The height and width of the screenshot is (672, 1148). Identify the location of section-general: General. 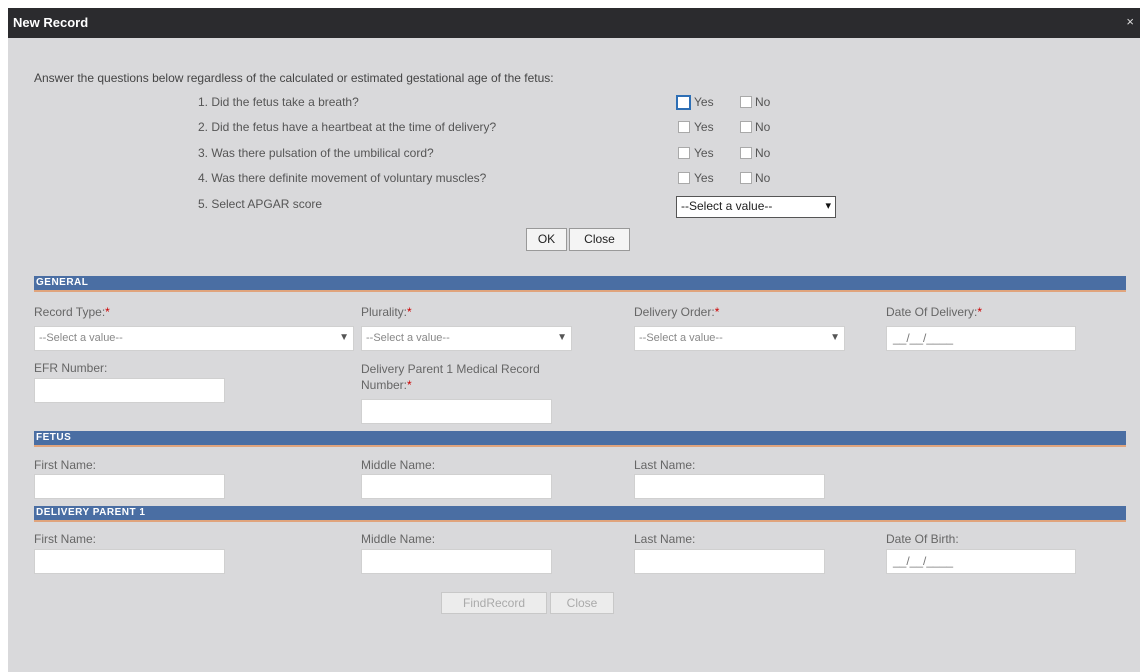
(580, 284).